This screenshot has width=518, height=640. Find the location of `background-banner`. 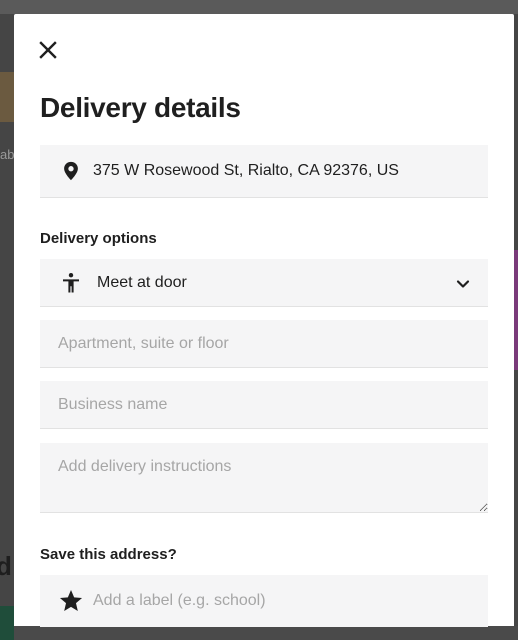

background-banner is located at coordinates (7, 623).